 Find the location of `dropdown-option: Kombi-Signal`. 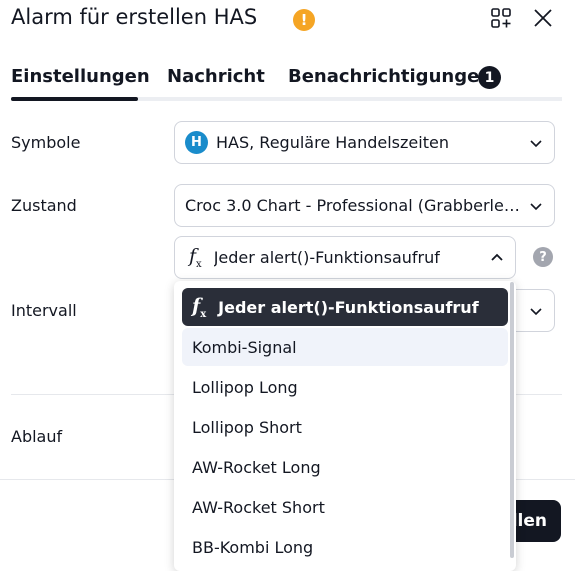

dropdown-option: Kombi-Signal is located at coordinates (345, 347).